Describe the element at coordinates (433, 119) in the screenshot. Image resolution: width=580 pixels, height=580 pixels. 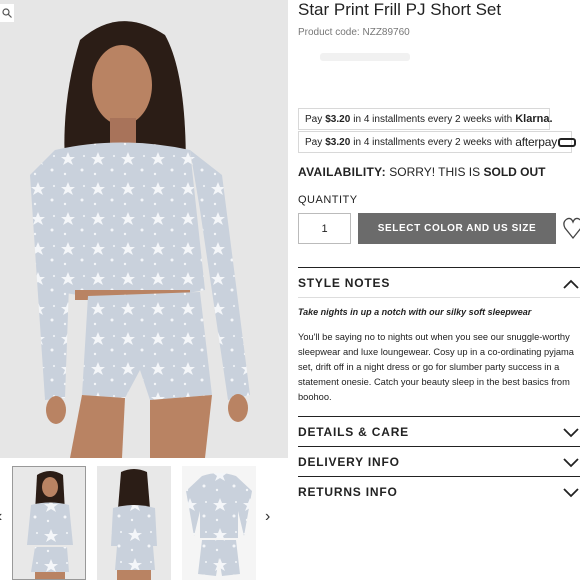
I see `klarna-suffix: in 4 installments every 2 weeks with` at that location.